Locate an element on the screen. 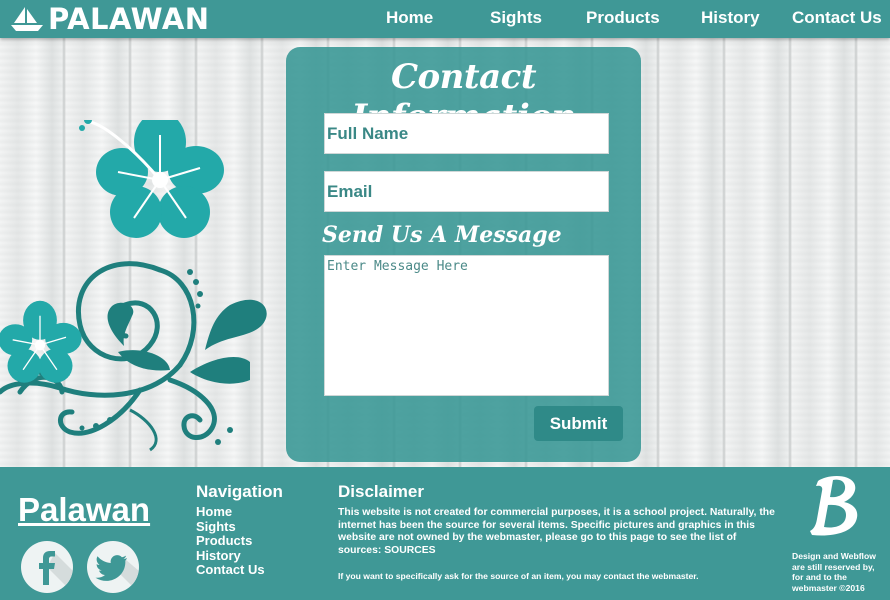 The width and height of the screenshot is (890, 600). footer-nav-sights: Sights is located at coordinates (230, 527).